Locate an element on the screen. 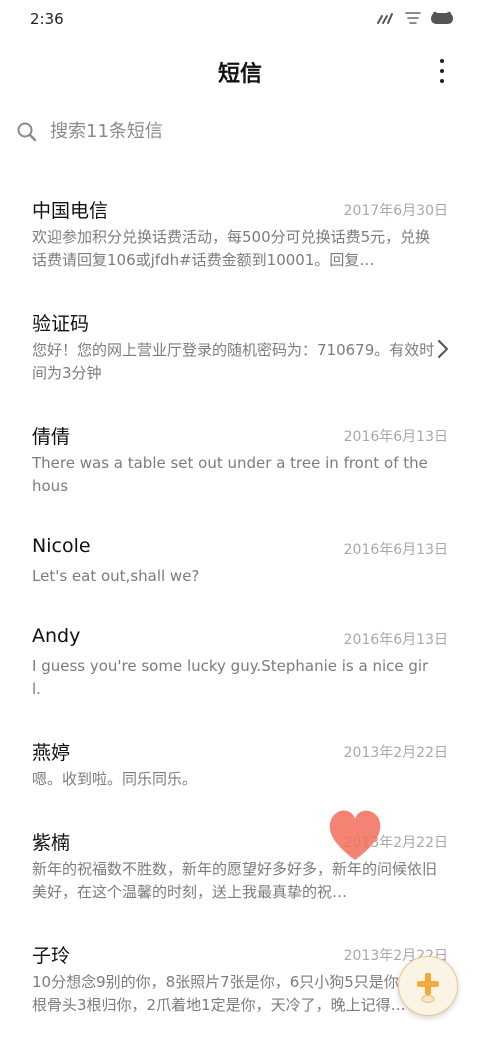  list-item: 验证码 您好！您的网上营业厅登录的随机密码为：710679。有效时间为3分钟 is located at coordinates (240, 355).